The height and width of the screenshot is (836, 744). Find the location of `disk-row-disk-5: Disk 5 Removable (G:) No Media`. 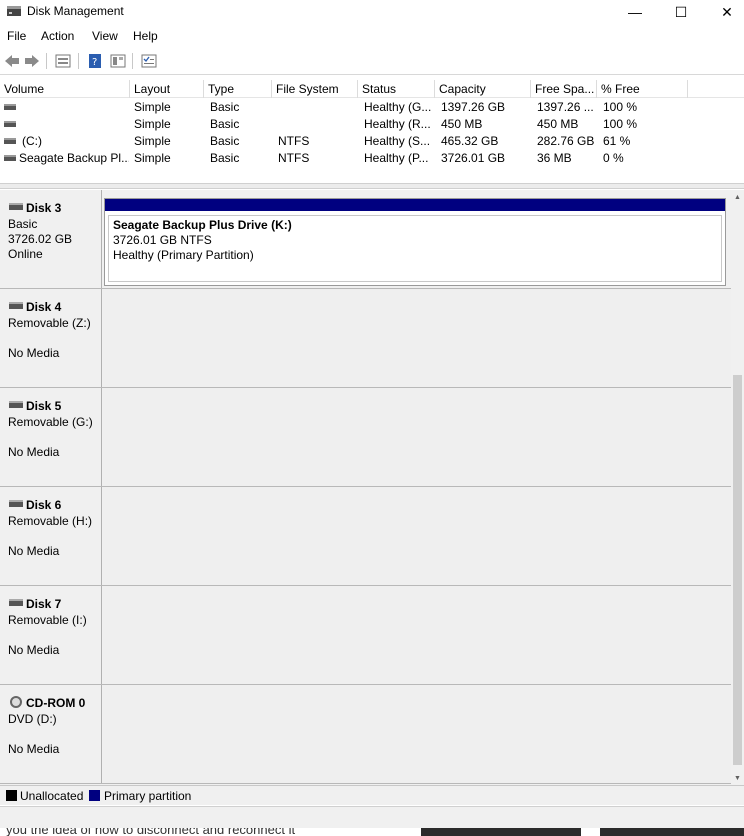

disk-row-disk-5: Disk 5 Removable (G:) No Media is located at coordinates (365, 437).